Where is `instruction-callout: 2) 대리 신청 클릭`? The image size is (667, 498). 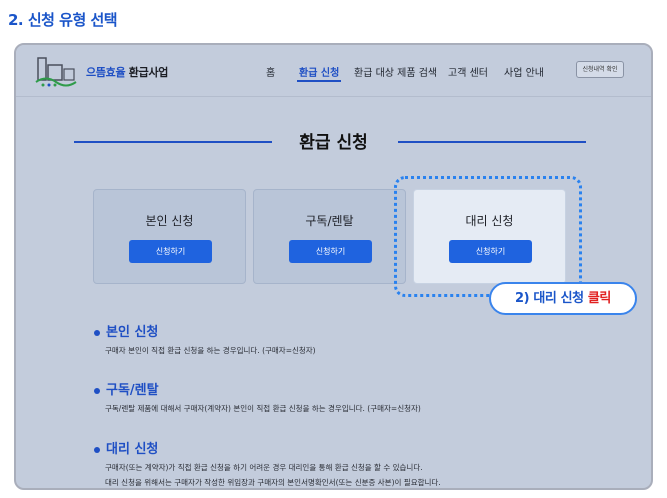 instruction-callout: 2) 대리 신청 클릭 is located at coordinates (563, 298).